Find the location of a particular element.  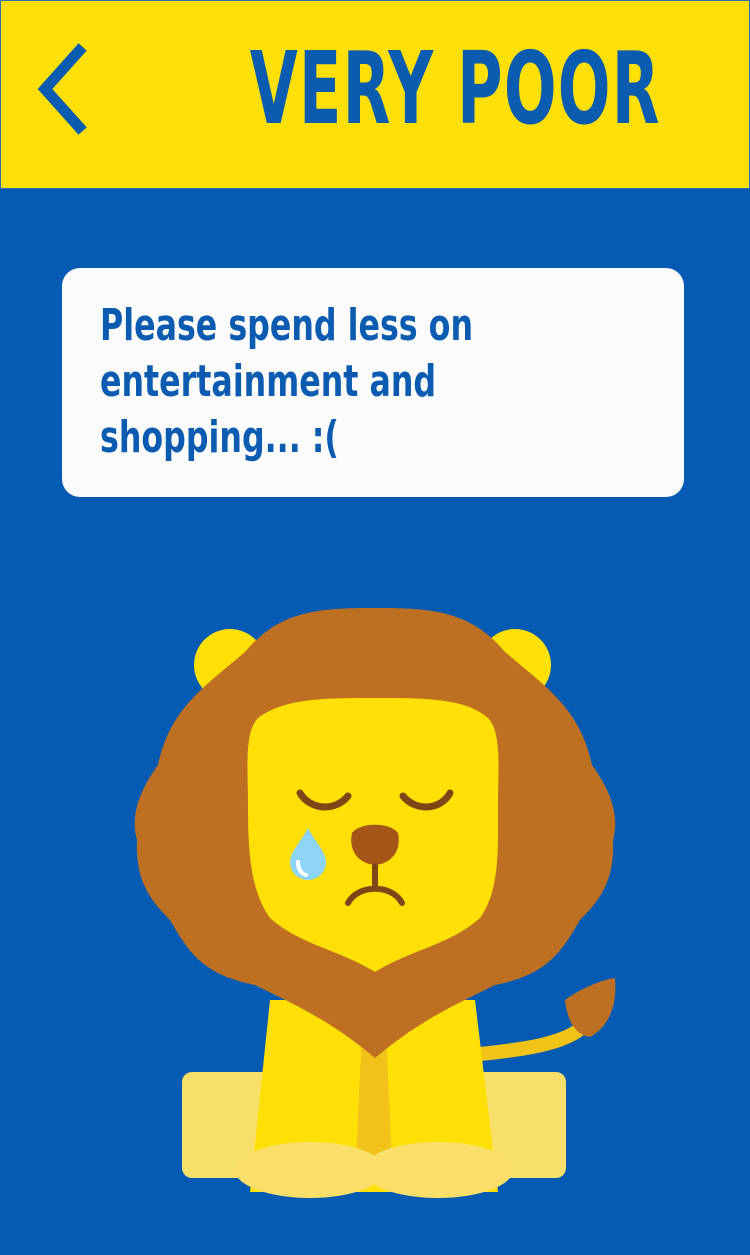

lion-left-paw is located at coordinates (310, 1170).